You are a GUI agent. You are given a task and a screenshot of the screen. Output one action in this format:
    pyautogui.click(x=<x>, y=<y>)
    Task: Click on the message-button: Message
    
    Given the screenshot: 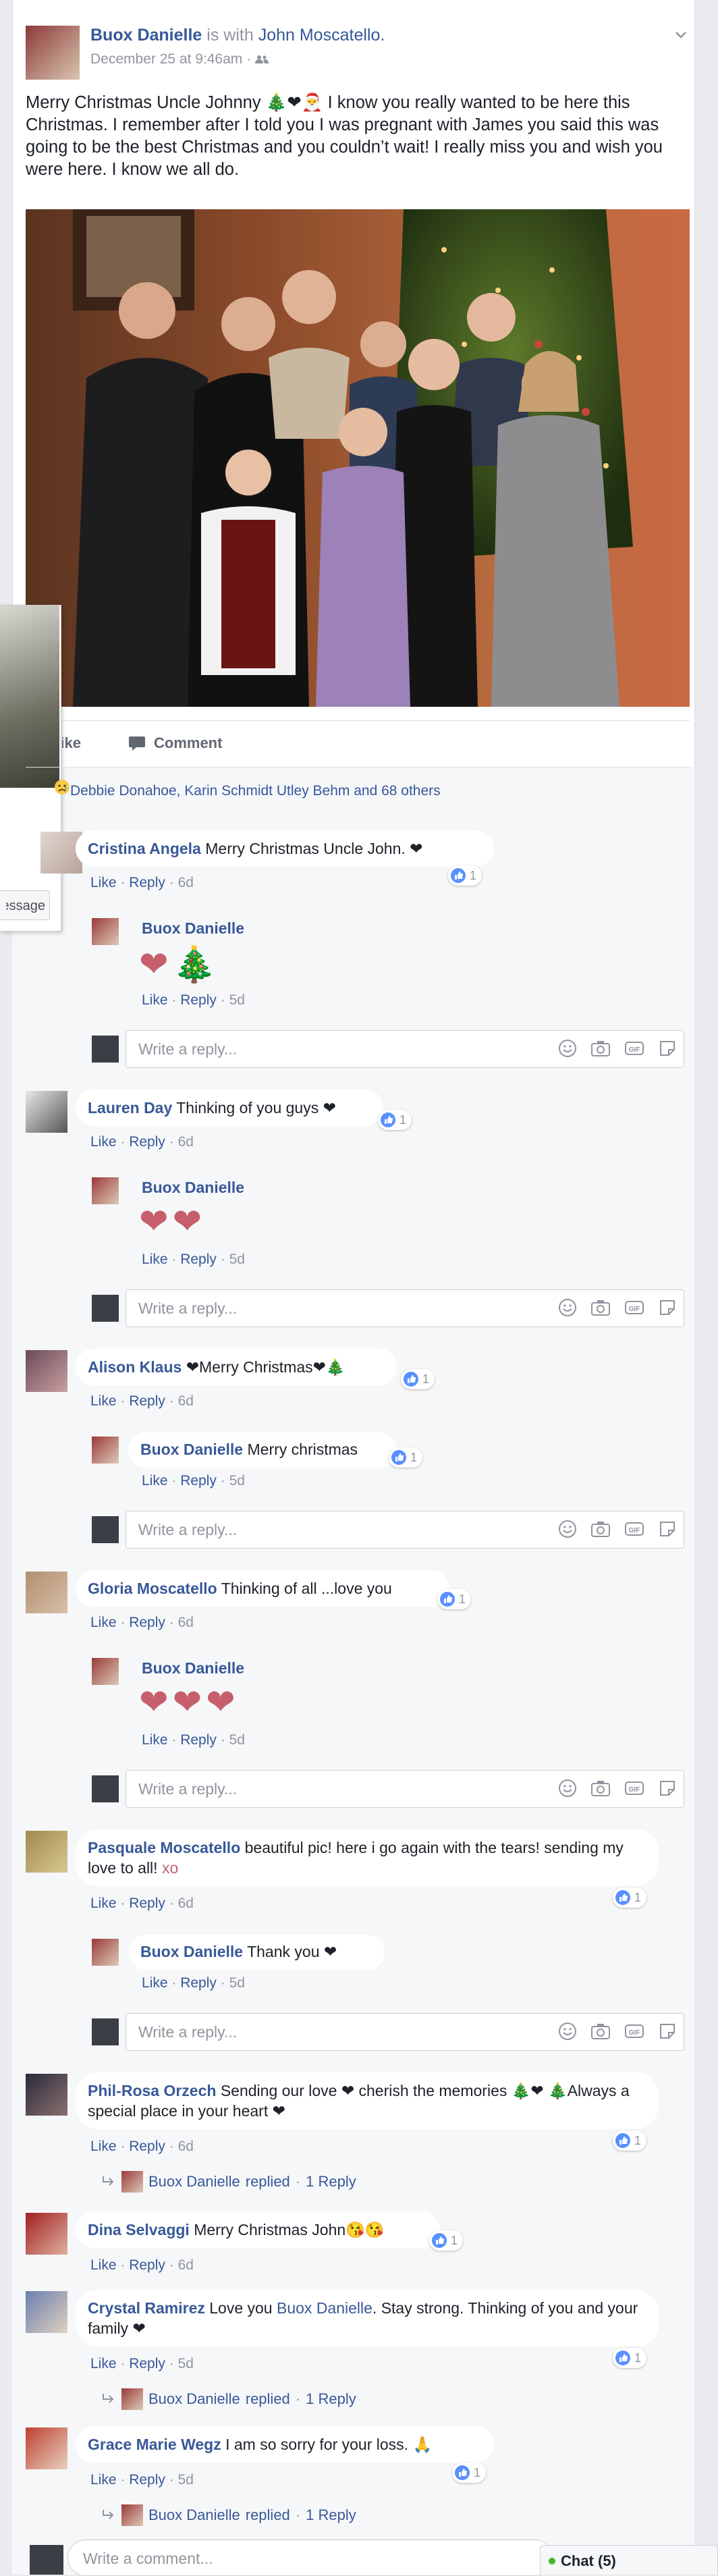 What is the action you would take?
    pyautogui.click(x=25, y=905)
    